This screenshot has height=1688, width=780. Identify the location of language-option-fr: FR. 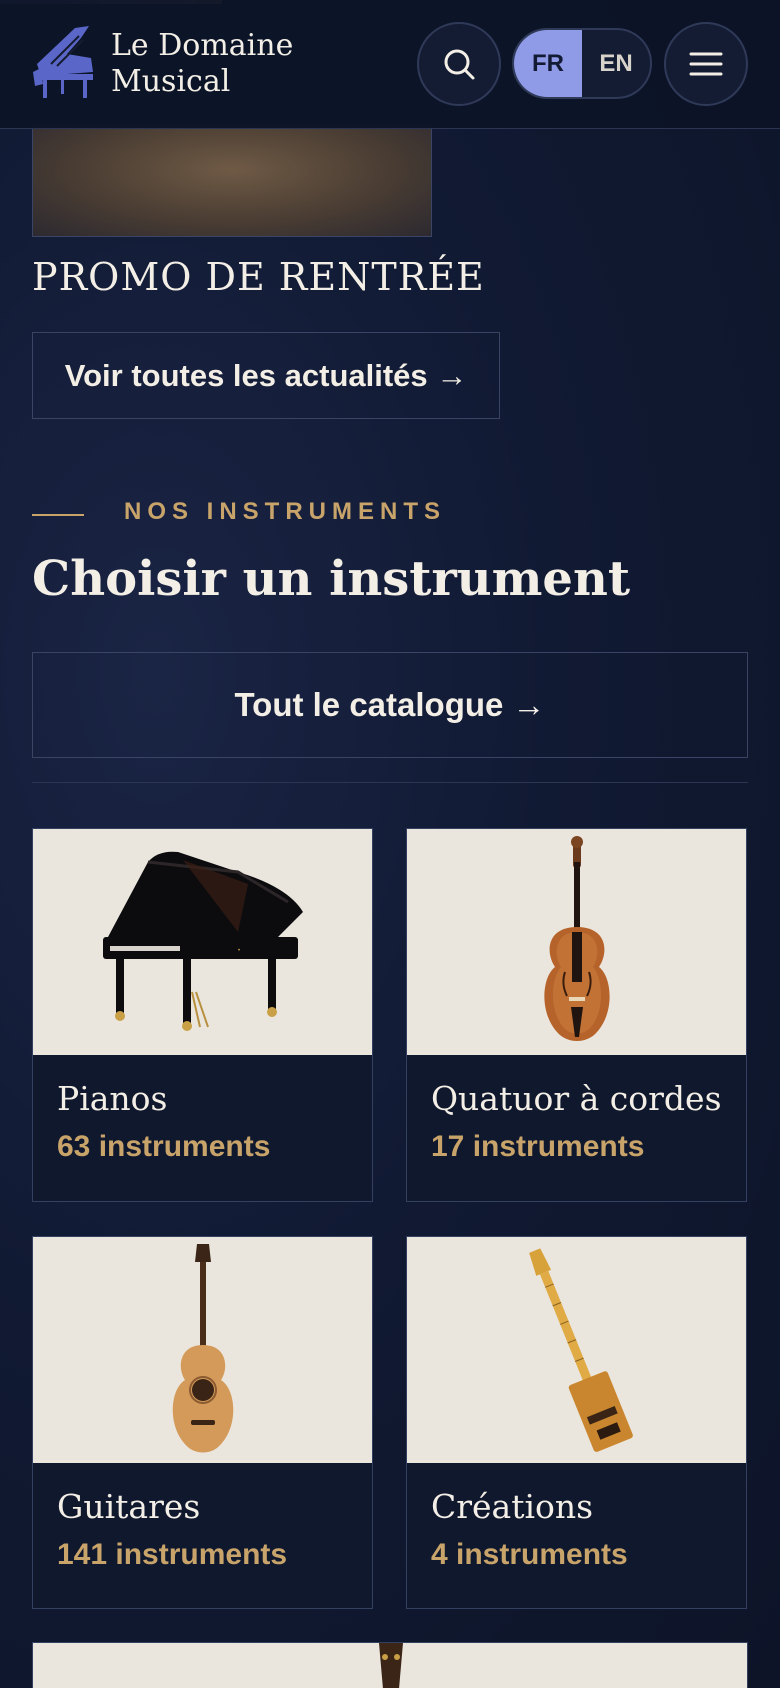
(548, 63).